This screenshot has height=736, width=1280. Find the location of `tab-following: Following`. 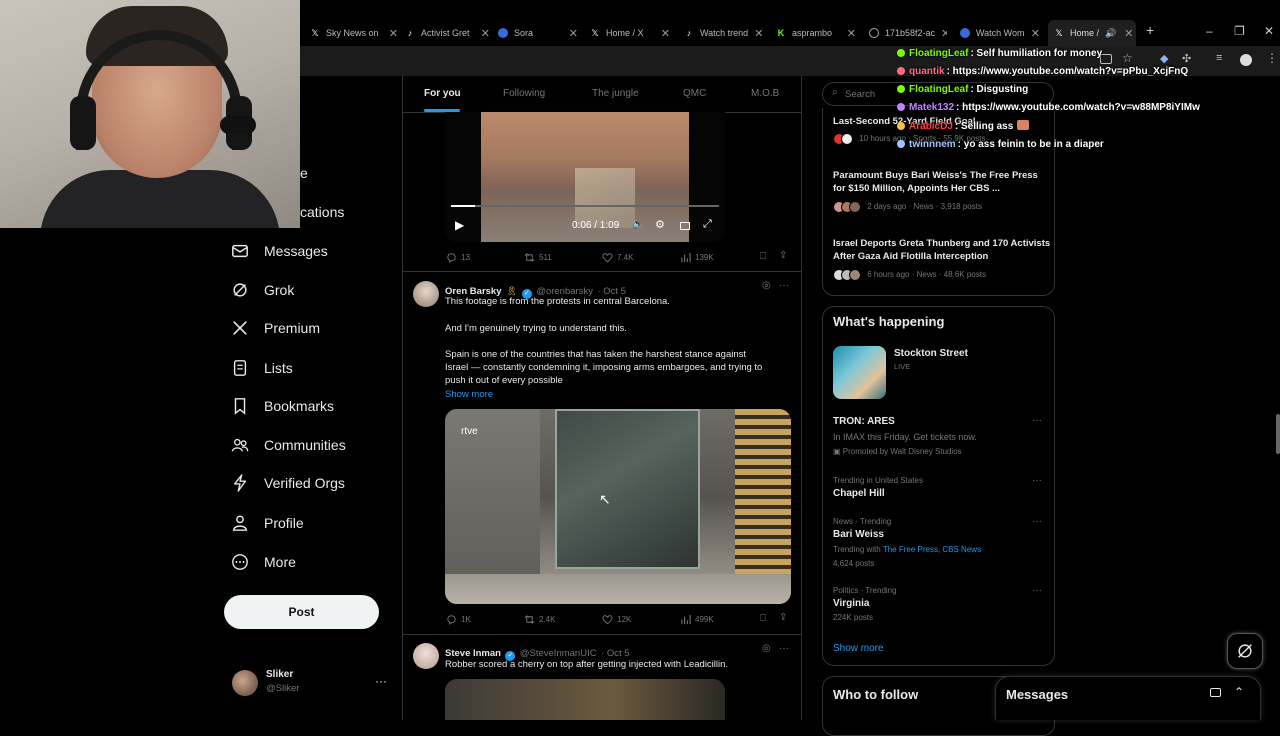

tab-following: Following is located at coordinates (524, 93).